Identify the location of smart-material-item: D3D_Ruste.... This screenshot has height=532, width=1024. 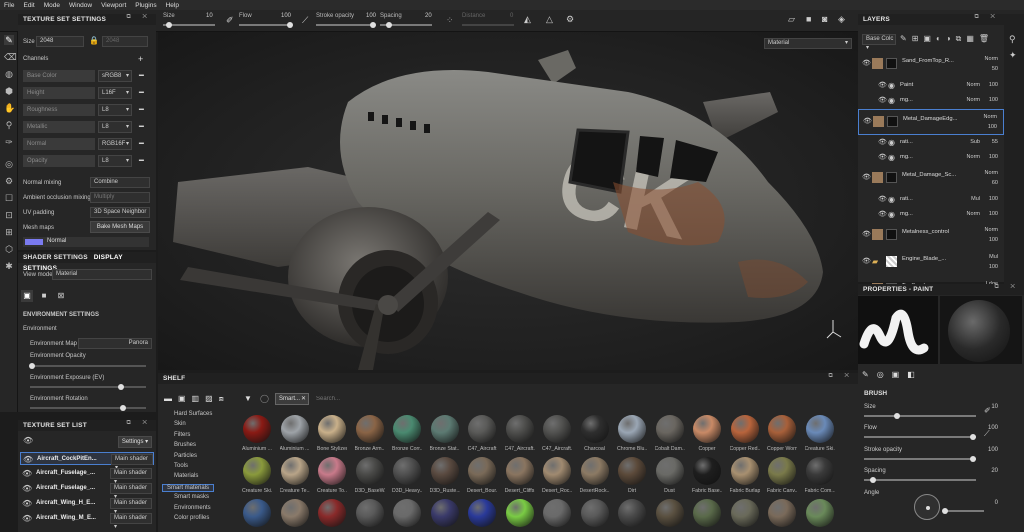
(445, 475).